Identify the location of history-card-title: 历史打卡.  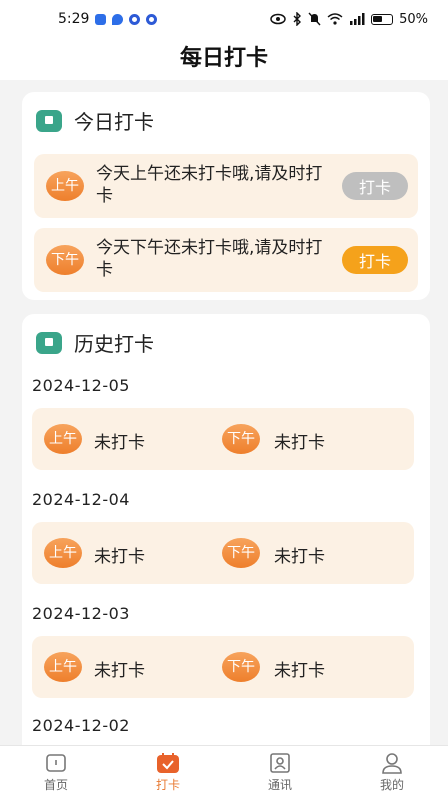
(95, 342).